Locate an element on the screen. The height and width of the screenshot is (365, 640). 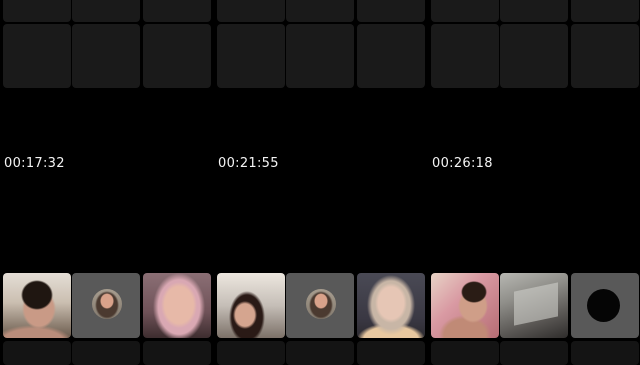
call-timestamp: 00:21:55 is located at coordinates (248, 163).